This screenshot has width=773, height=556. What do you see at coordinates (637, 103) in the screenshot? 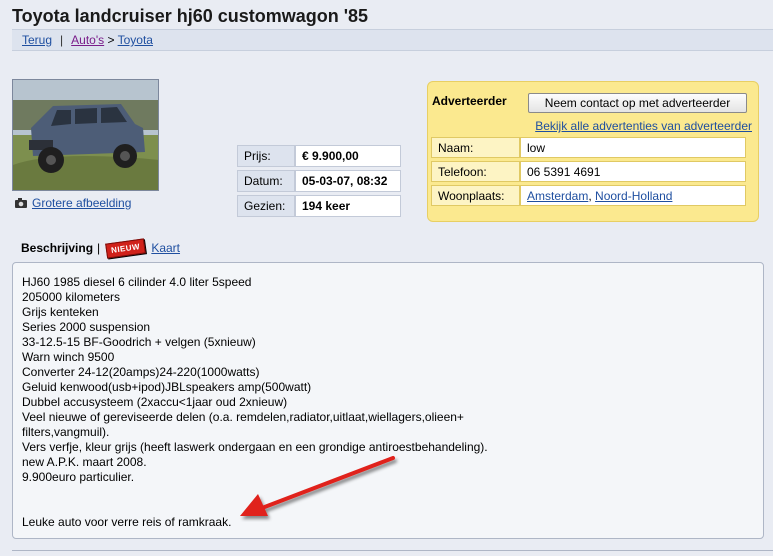
I see `contact-advertiser-button: Neem contact op met adverteerder` at bounding box center [637, 103].